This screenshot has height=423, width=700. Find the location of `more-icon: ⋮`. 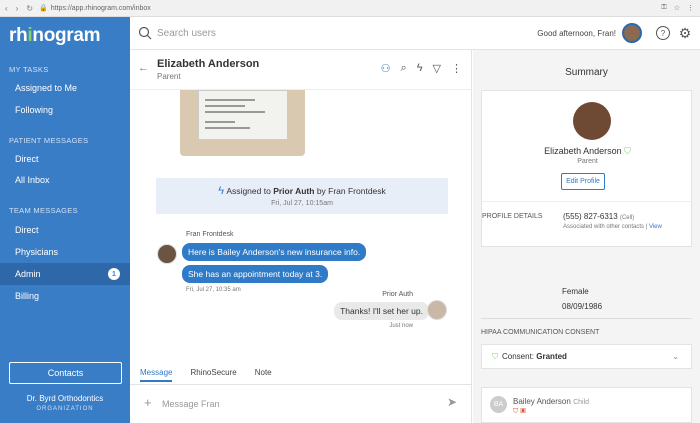

more-icon: ⋮ is located at coordinates (456, 68).